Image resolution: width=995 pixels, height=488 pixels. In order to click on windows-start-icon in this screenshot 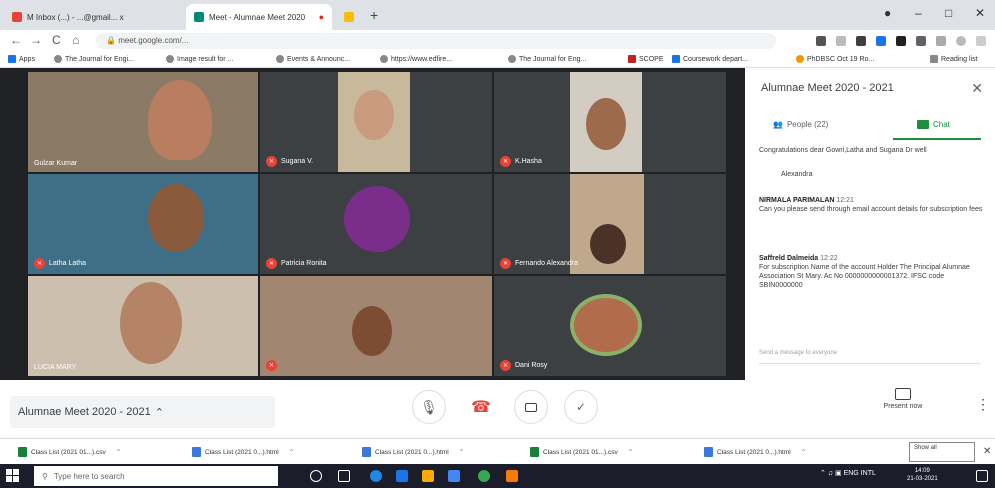, I will do `click(13, 476)`.